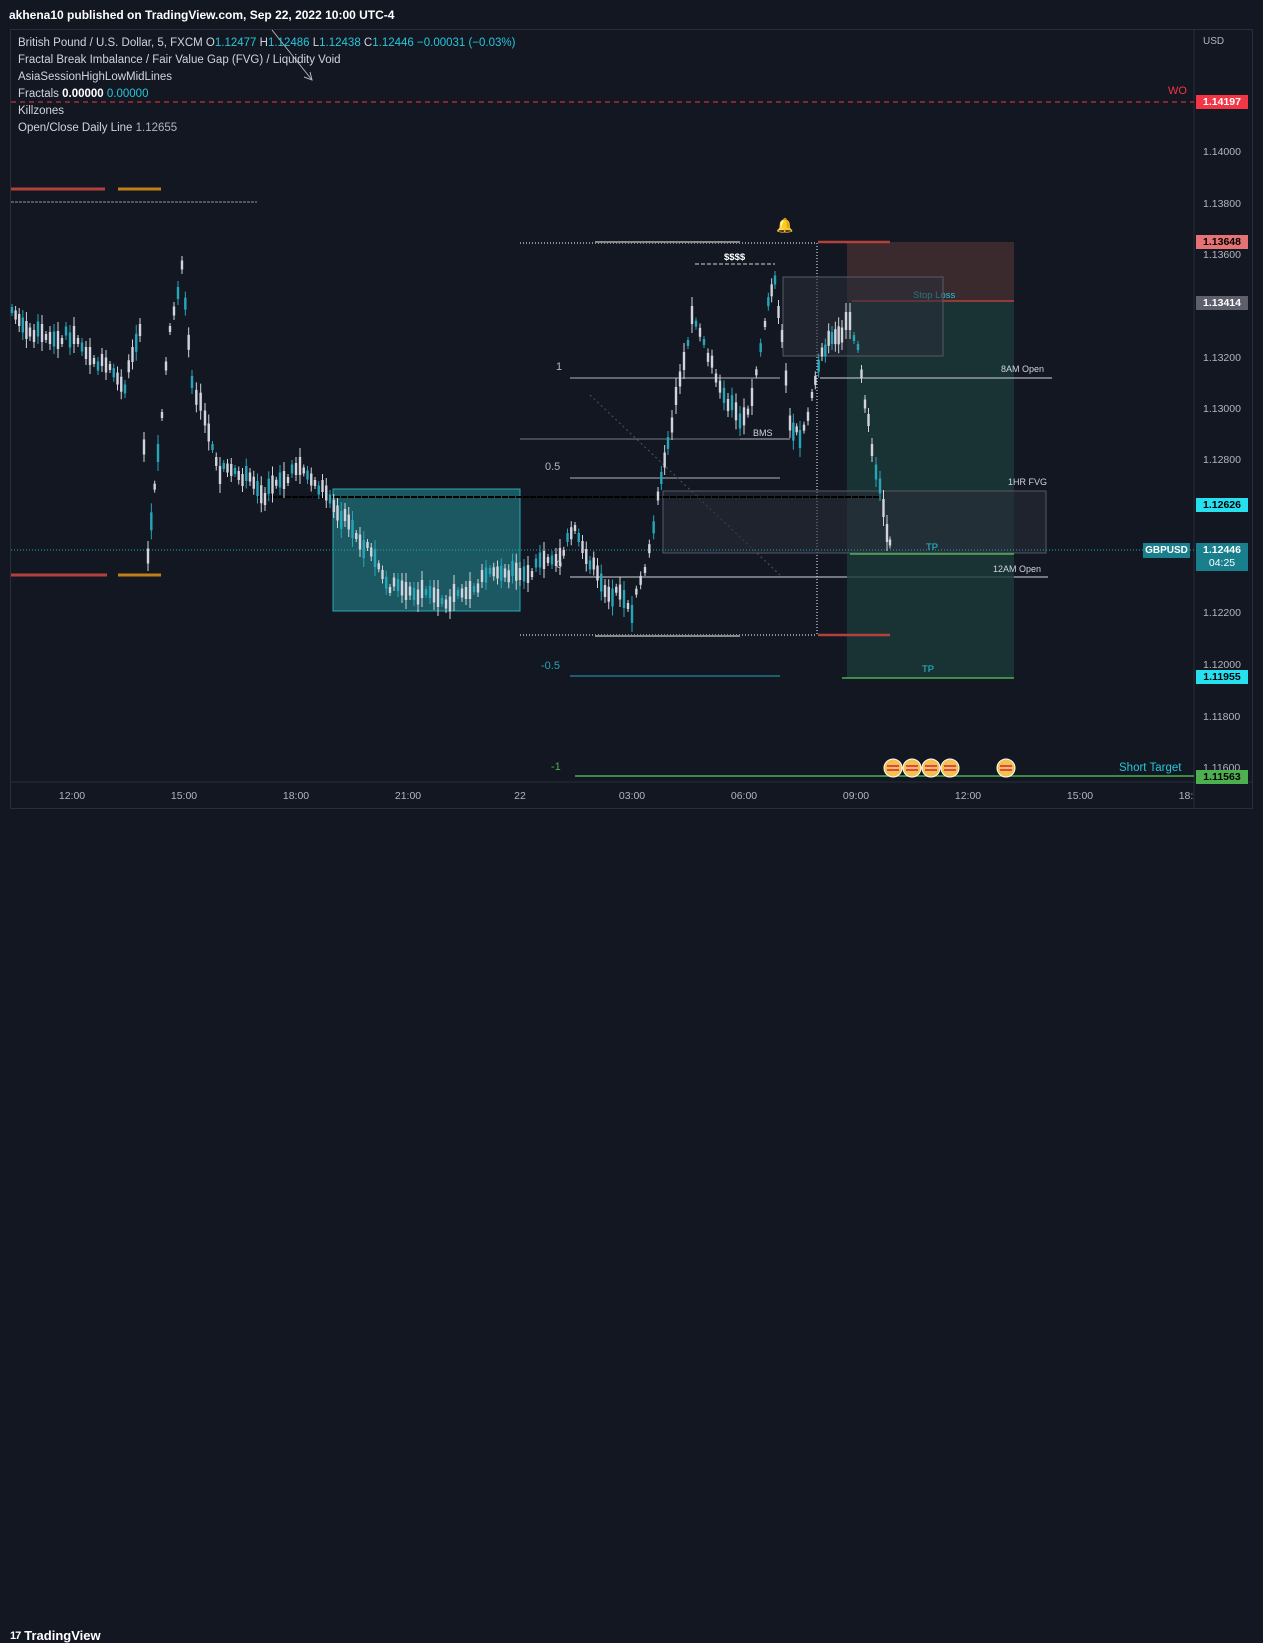 The height and width of the screenshot is (1643, 1263). I want to click on indicator-fractals: Fractals 0.00000 0.00000, so click(266, 94).